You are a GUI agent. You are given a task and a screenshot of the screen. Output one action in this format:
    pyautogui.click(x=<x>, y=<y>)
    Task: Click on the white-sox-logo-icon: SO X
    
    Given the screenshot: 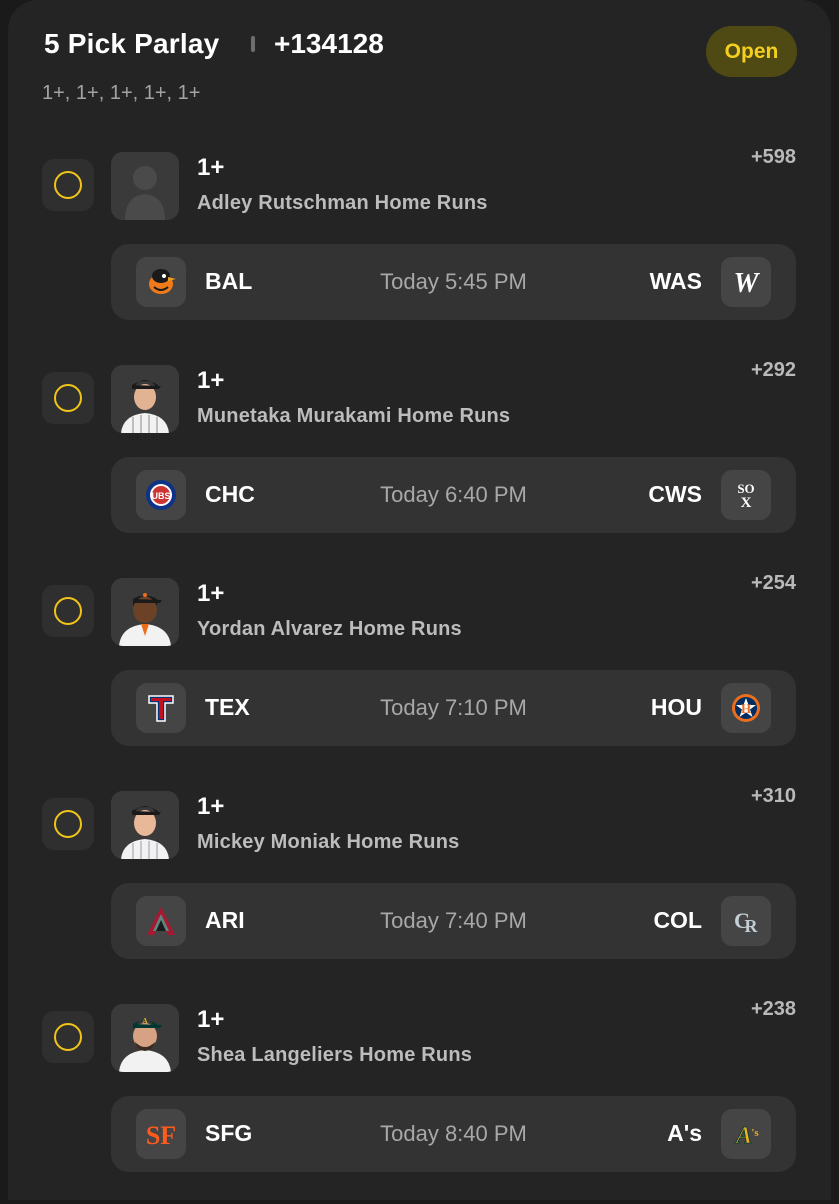 What is the action you would take?
    pyautogui.click(x=746, y=495)
    